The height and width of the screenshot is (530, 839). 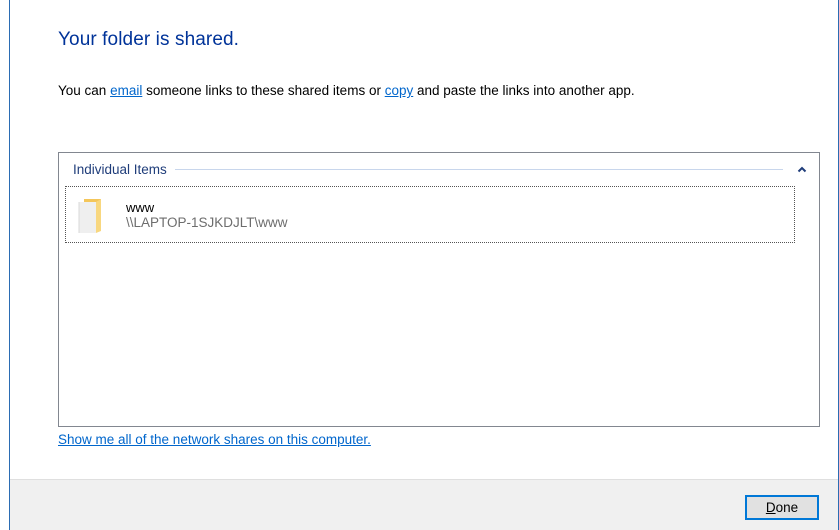 I want to click on group-header-individual-items: Individual Items, so click(x=441, y=169).